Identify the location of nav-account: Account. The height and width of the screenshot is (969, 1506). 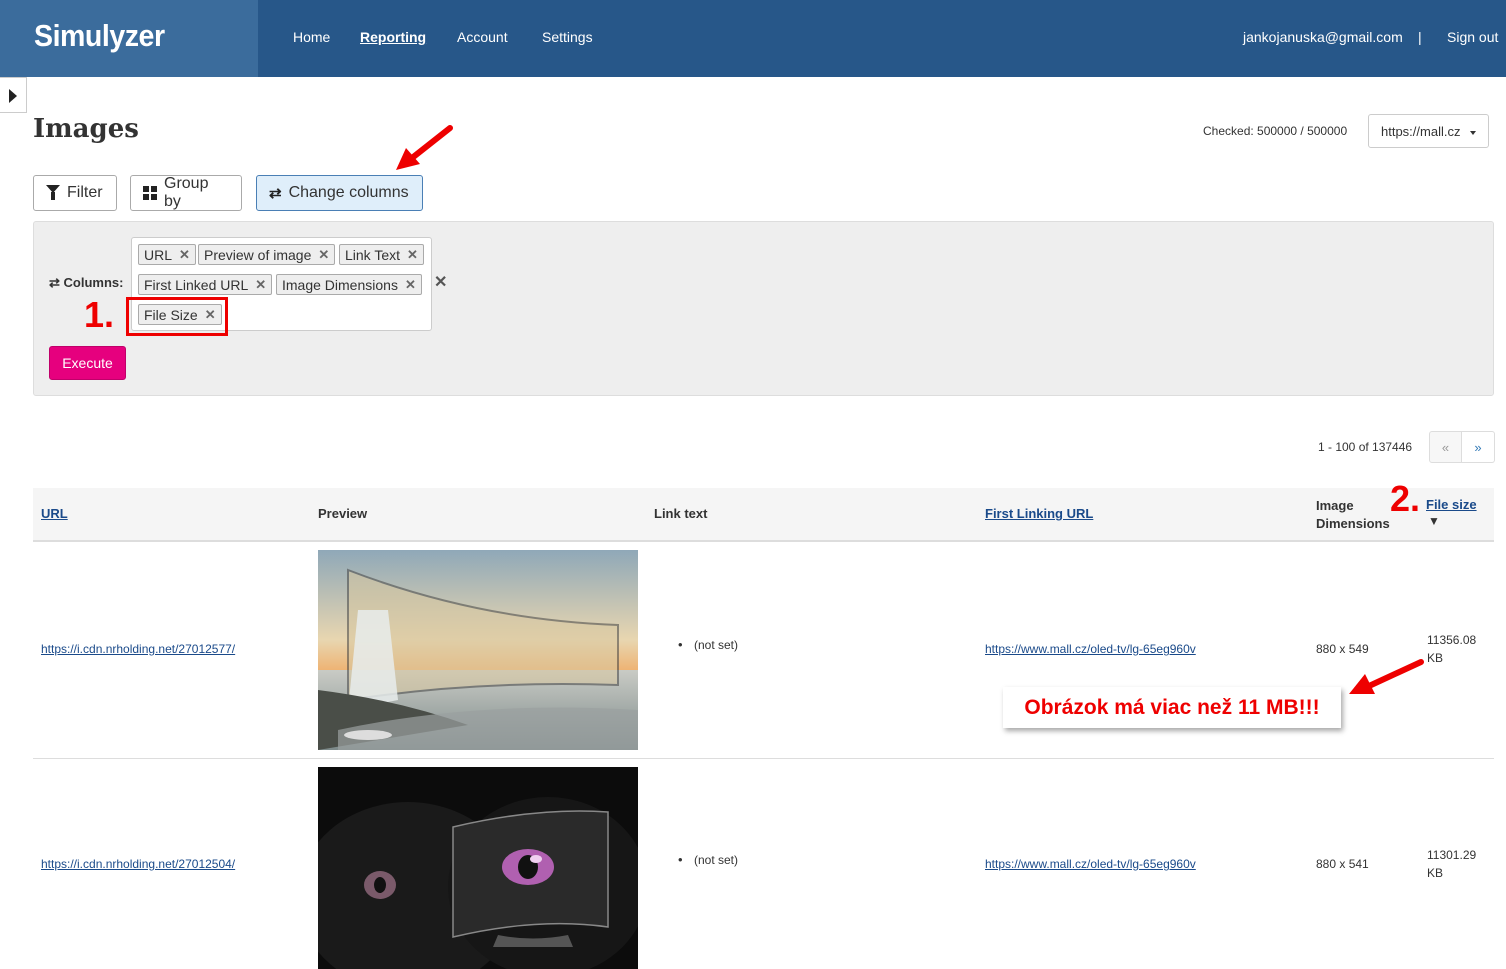
(482, 37).